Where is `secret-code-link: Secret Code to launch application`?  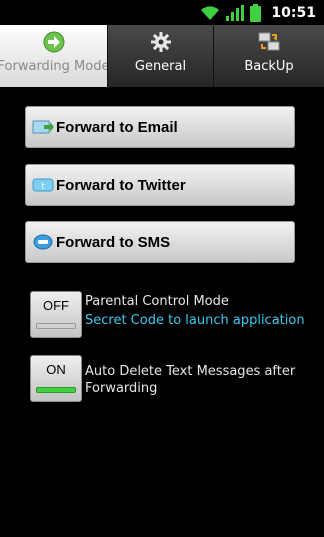
secret-code-link: Secret Code to launch application is located at coordinates (195, 320).